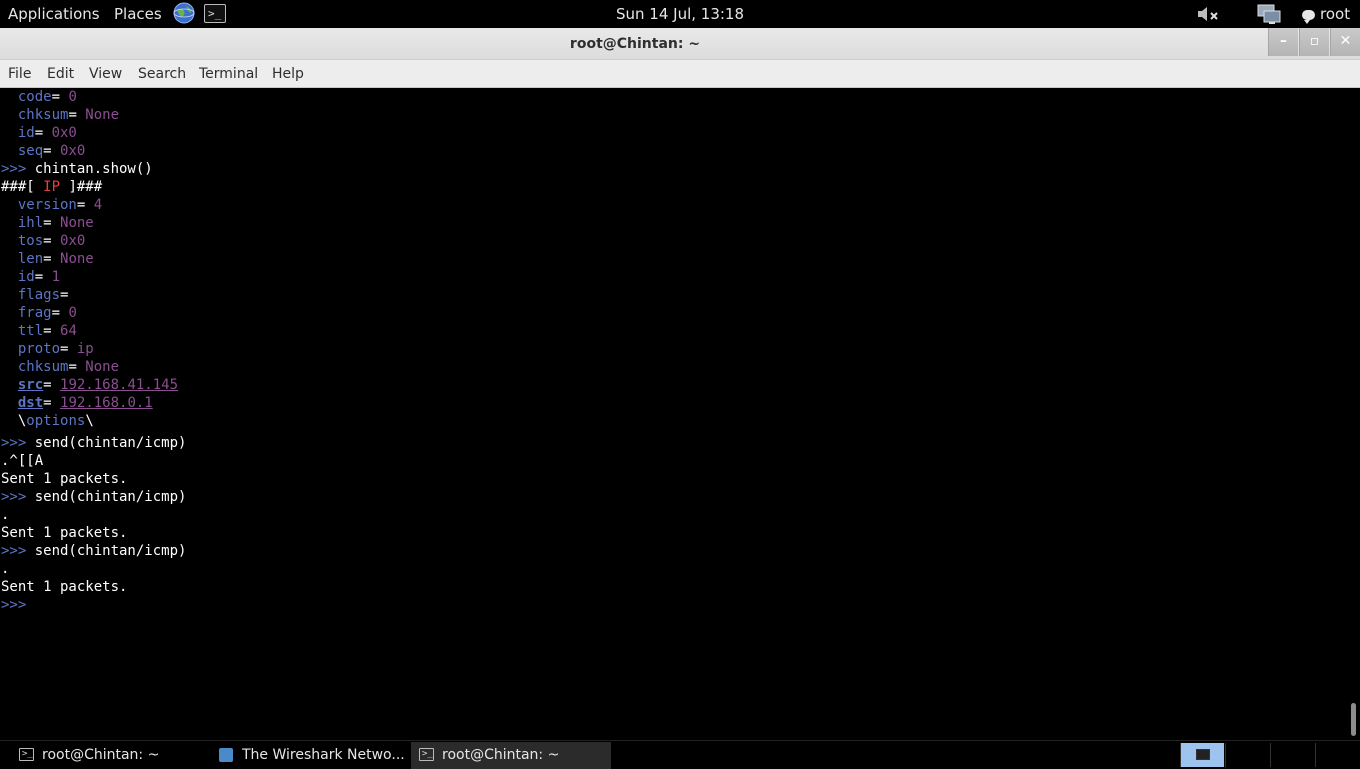 This screenshot has width=1360, height=769. I want to click on terminal-line: >>>, so click(18, 605).